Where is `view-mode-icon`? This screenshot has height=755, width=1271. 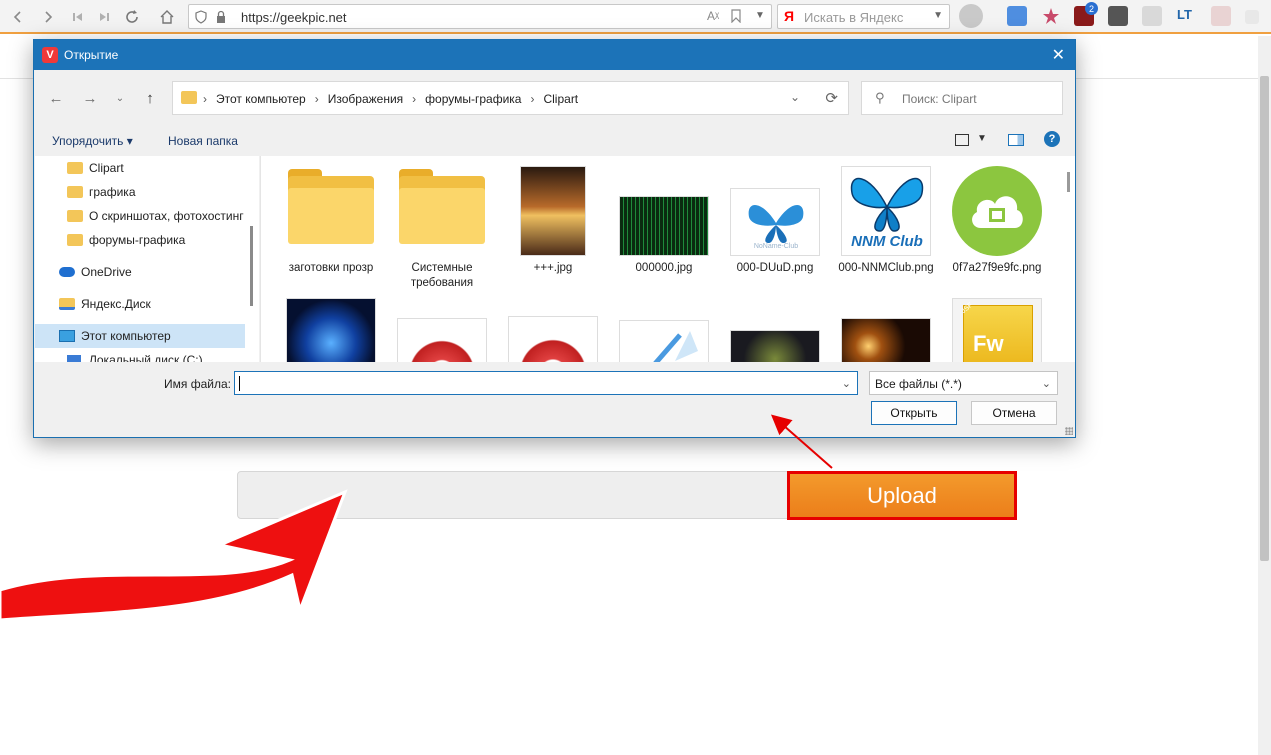
view-mode-icon is located at coordinates (962, 140).